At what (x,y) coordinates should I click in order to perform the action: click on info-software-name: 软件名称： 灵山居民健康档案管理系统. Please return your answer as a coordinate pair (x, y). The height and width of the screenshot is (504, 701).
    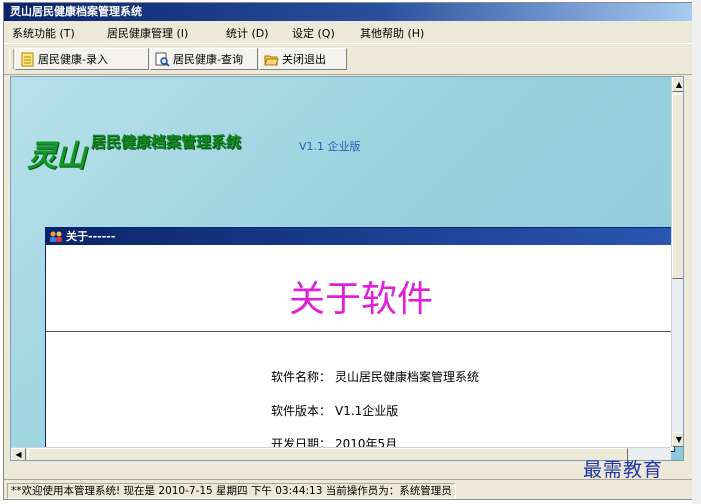
    Looking at the image, I should click on (375, 376).